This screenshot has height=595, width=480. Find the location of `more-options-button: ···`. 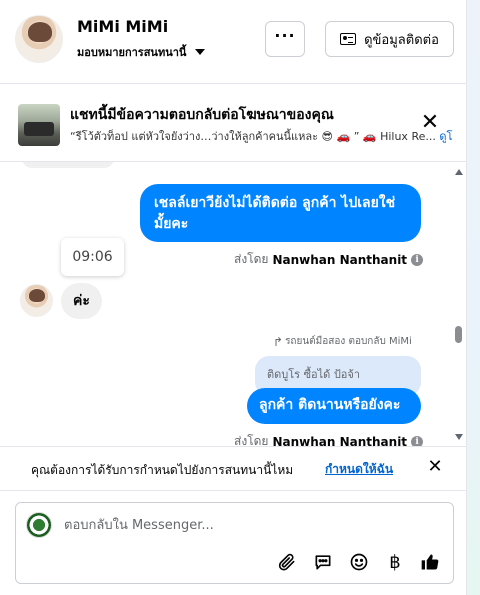

more-options-button: ··· is located at coordinates (285, 39).